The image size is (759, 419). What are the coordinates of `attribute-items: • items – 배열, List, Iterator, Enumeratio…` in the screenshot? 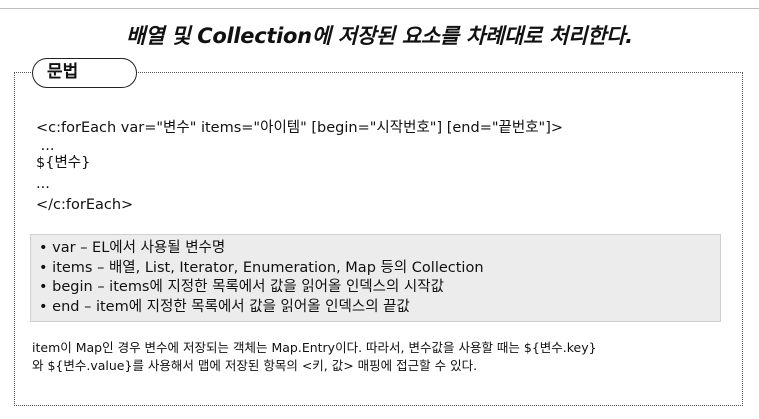 It's located at (261, 267).